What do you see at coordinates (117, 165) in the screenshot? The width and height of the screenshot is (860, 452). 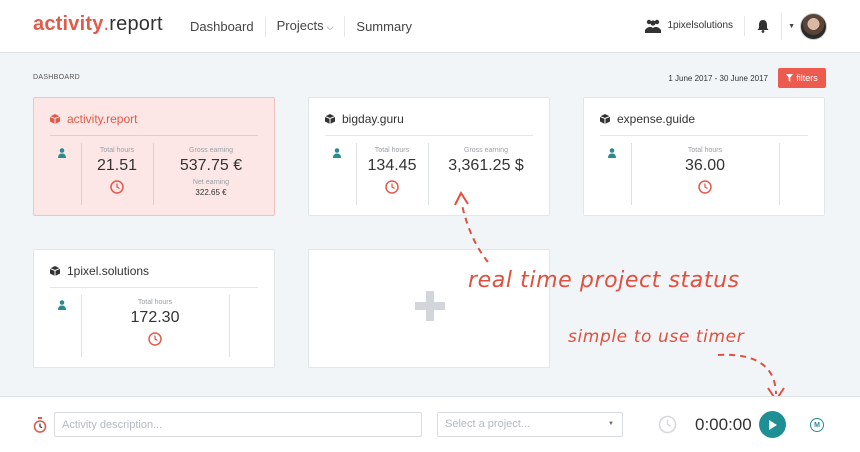 I see `total-hours-value: 21.51` at bounding box center [117, 165].